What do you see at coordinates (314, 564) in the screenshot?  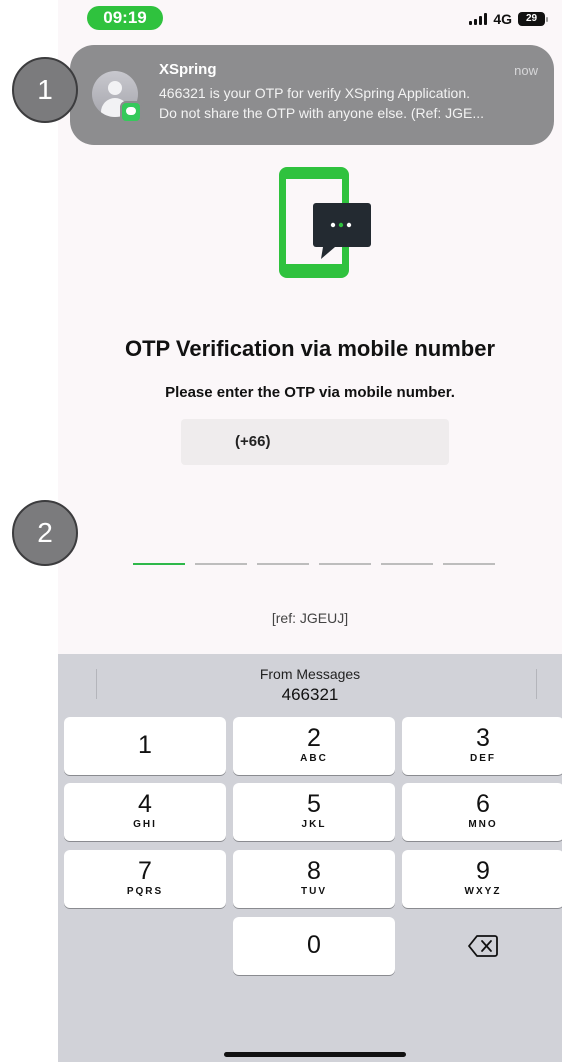 I see `otp-input` at bounding box center [314, 564].